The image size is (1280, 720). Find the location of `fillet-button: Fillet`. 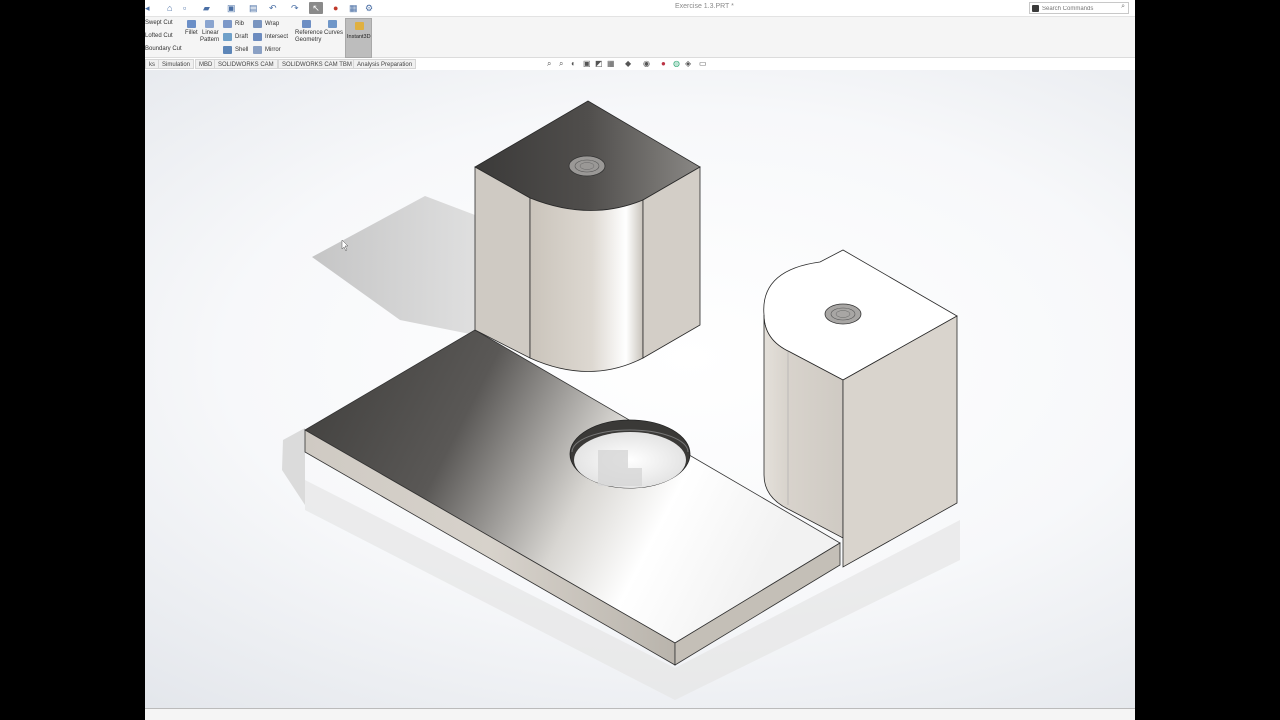

fillet-button: Fillet is located at coordinates (191, 33).